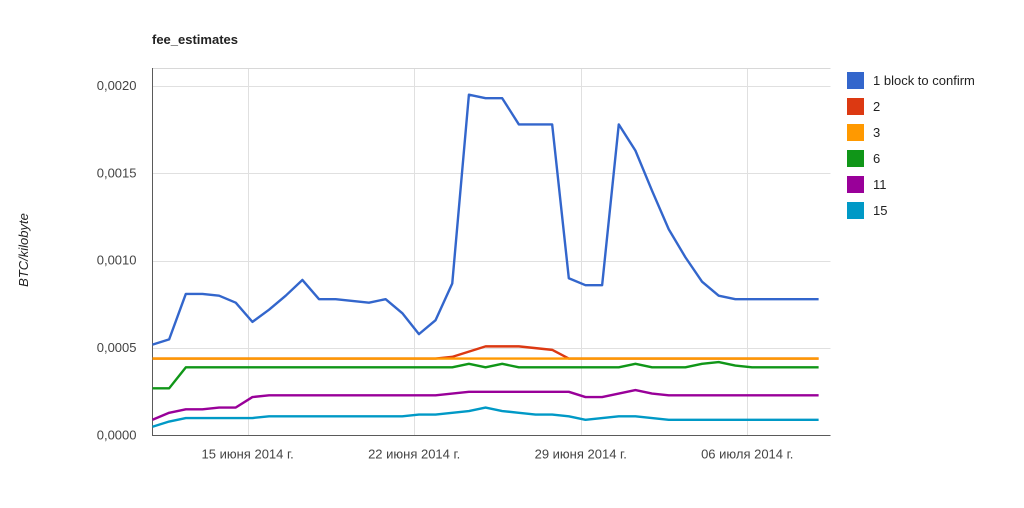 The height and width of the screenshot is (508, 1024). Describe the element at coordinates (876, 132) in the screenshot. I see `legend-label-2: 3` at that location.